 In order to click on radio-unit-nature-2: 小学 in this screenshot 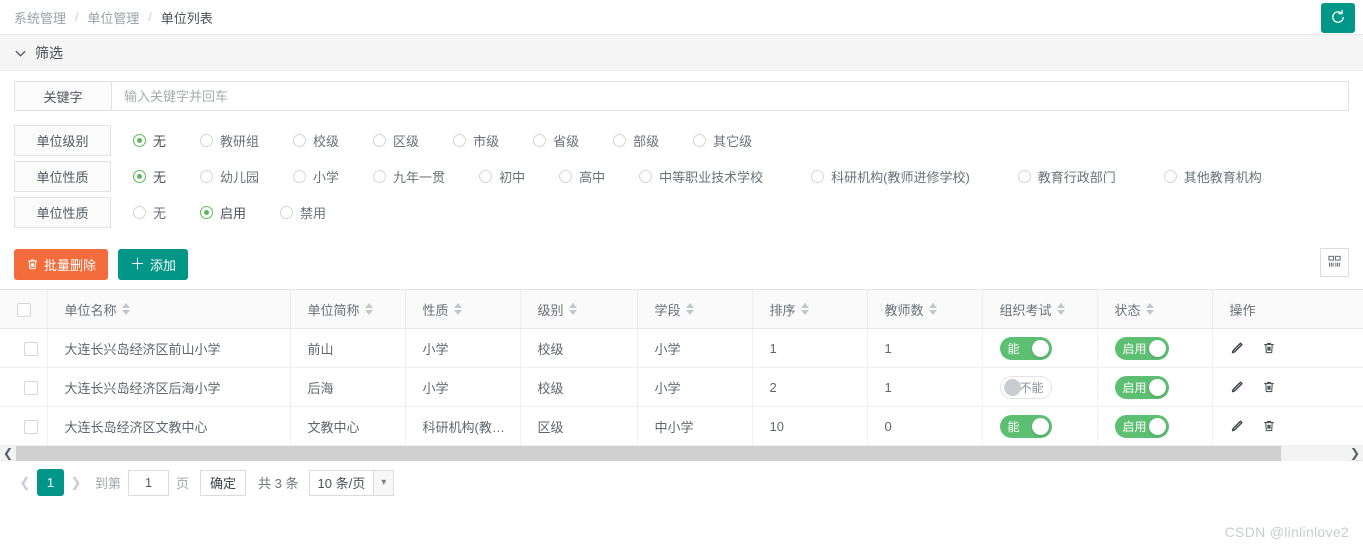, I will do `click(316, 176)`.